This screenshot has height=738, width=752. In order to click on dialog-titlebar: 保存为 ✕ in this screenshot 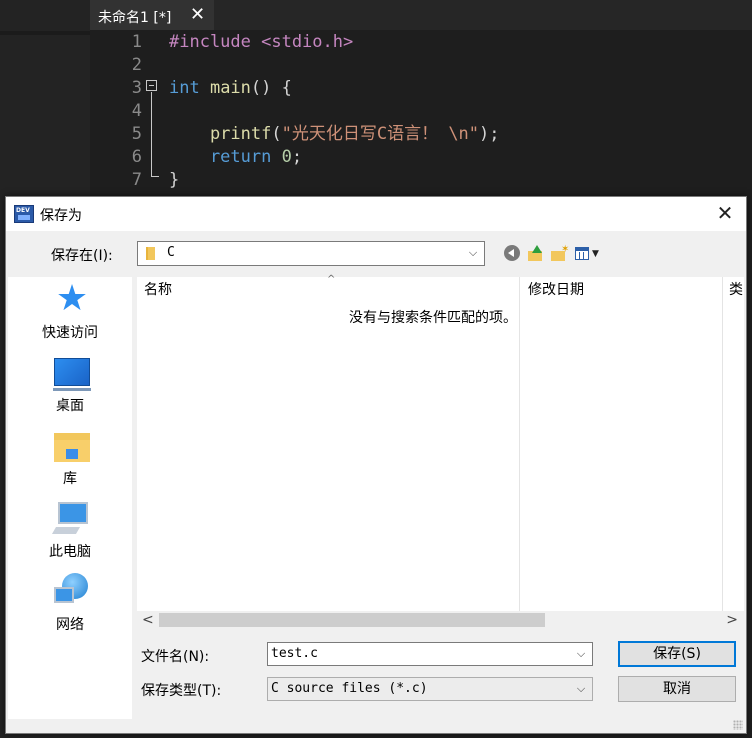, I will do `click(376, 214)`.